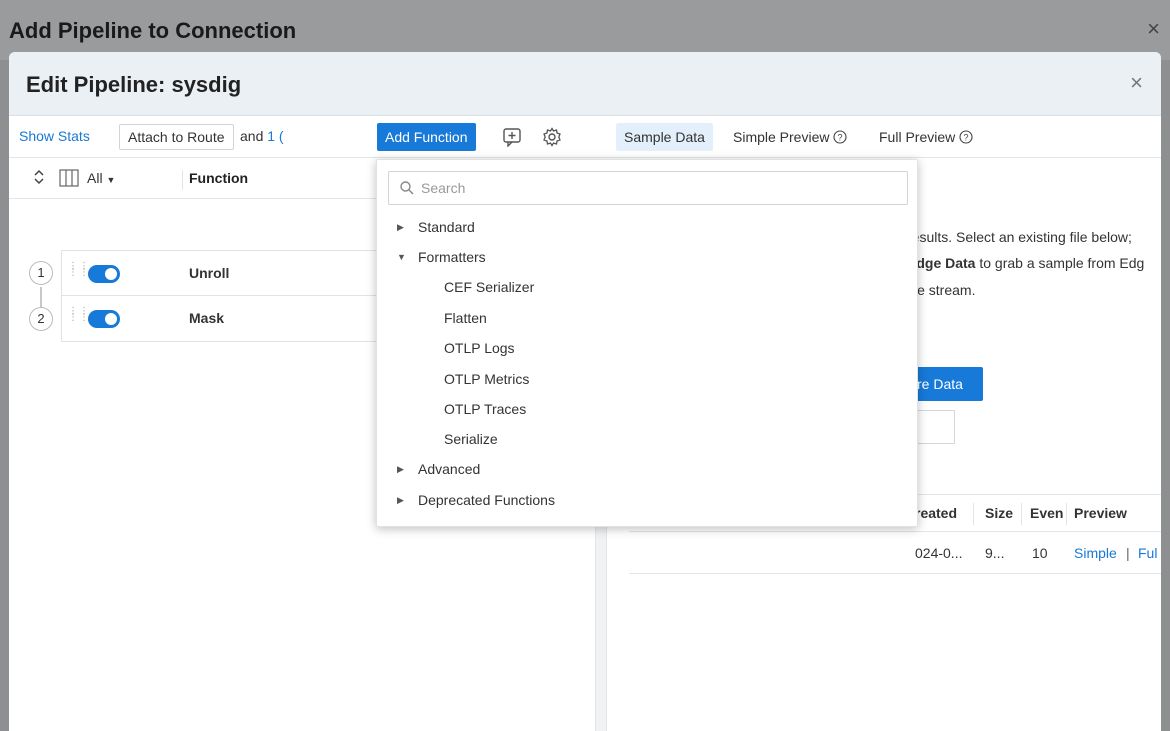 This screenshot has height=731, width=1170. Describe the element at coordinates (465, 318) in the screenshot. I see `function-option-flatten: Flatten` at that location.